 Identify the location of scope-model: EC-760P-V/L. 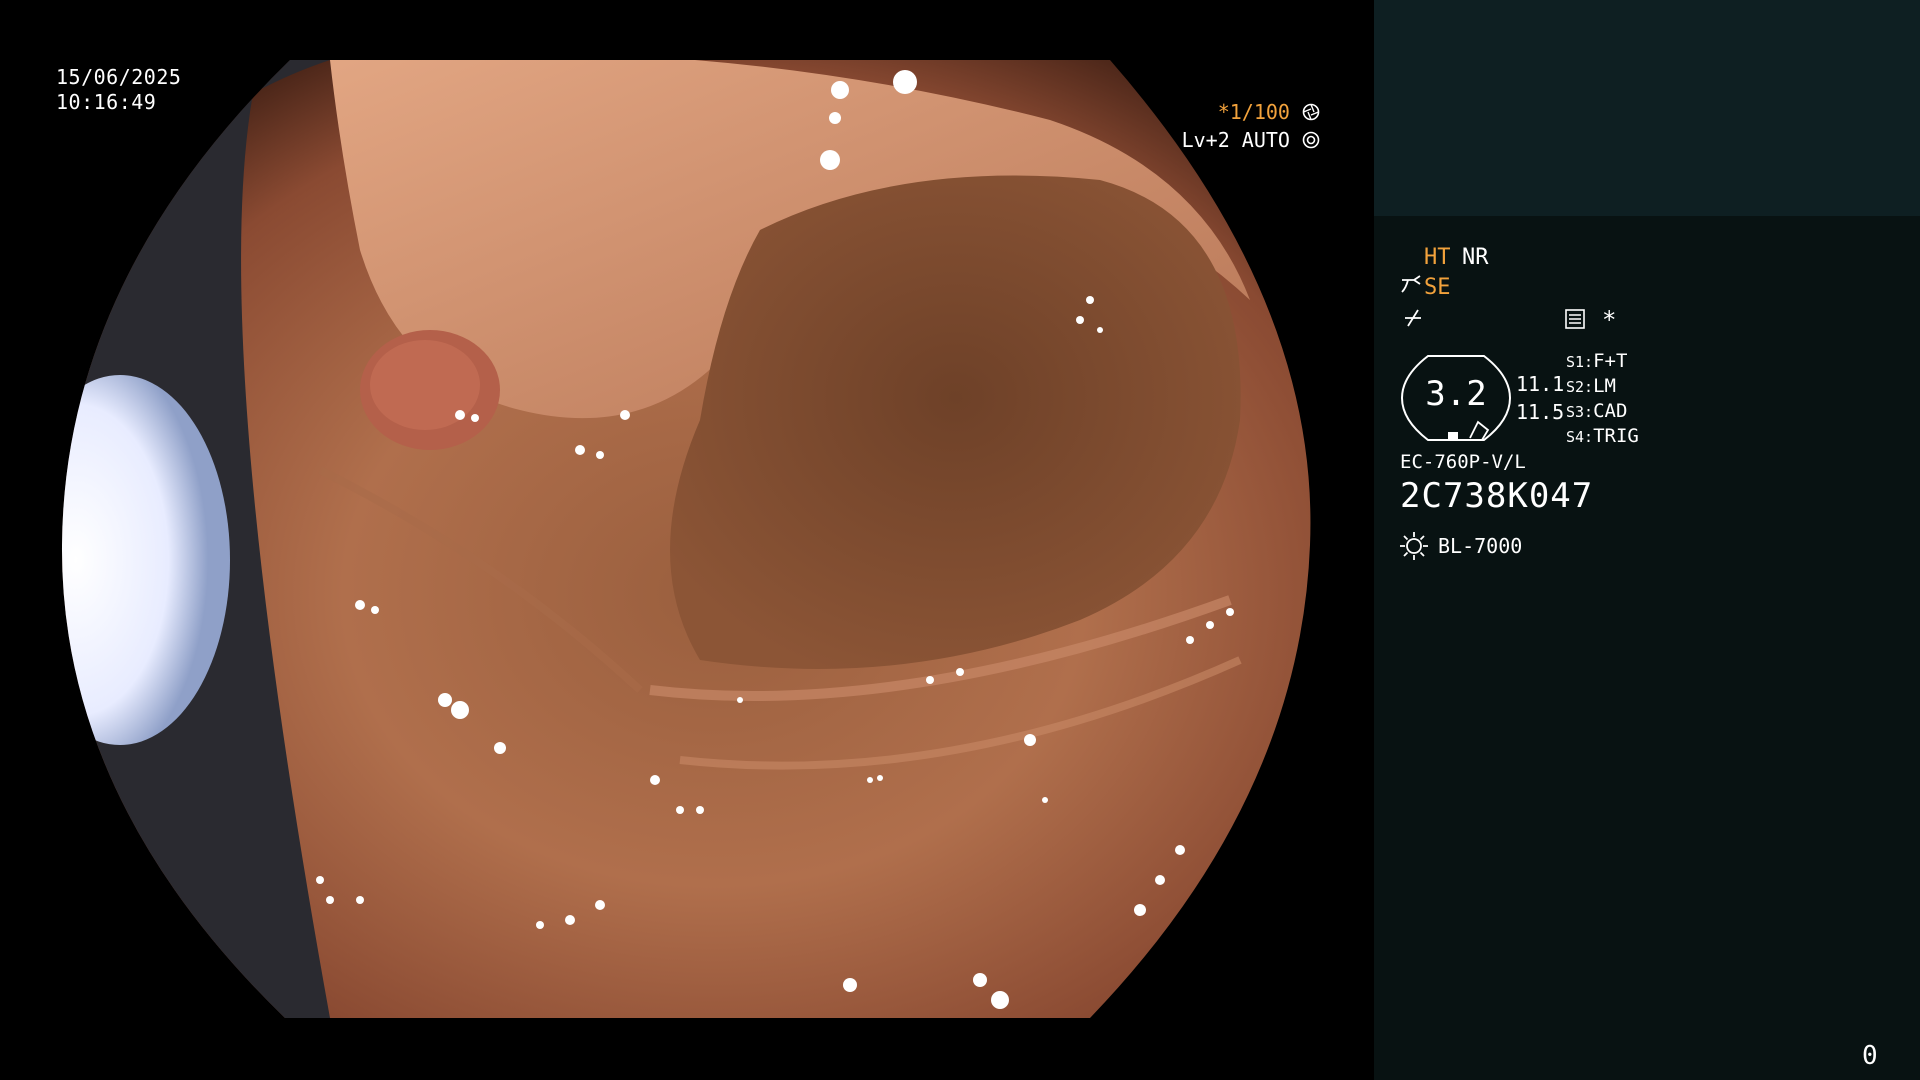
(1463, 462).